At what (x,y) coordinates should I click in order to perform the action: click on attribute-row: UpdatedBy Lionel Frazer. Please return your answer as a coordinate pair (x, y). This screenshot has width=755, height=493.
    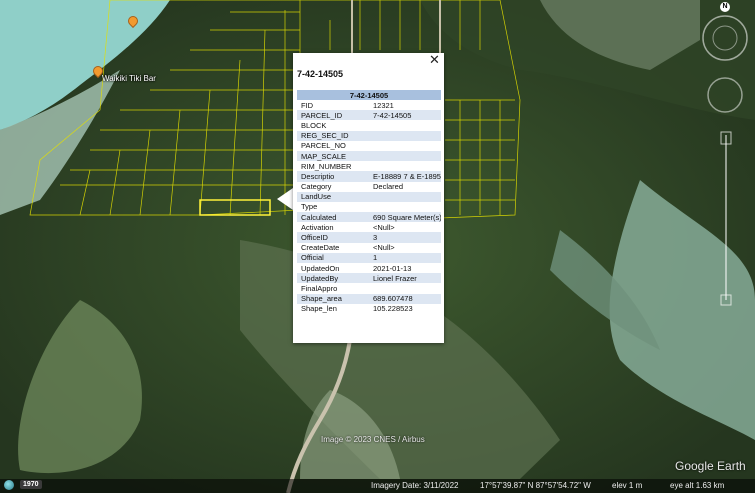
    Looking at the image, I should click on (369, 278).